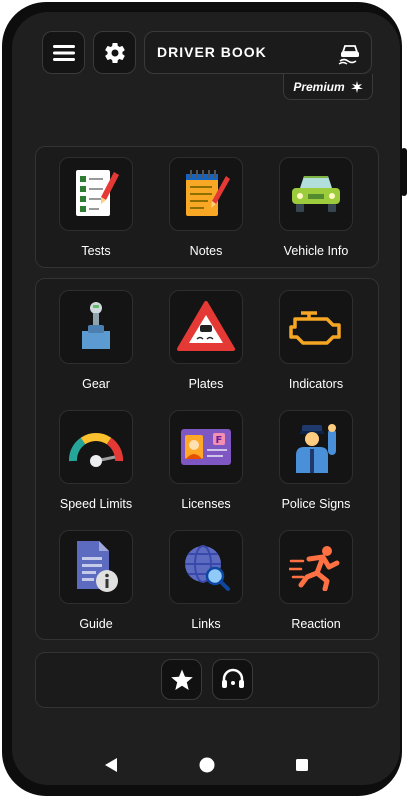 The image size is (414, 800). Describe the element at coordinates (111, 765) in the screenshot. I see `back-icon` at that location.